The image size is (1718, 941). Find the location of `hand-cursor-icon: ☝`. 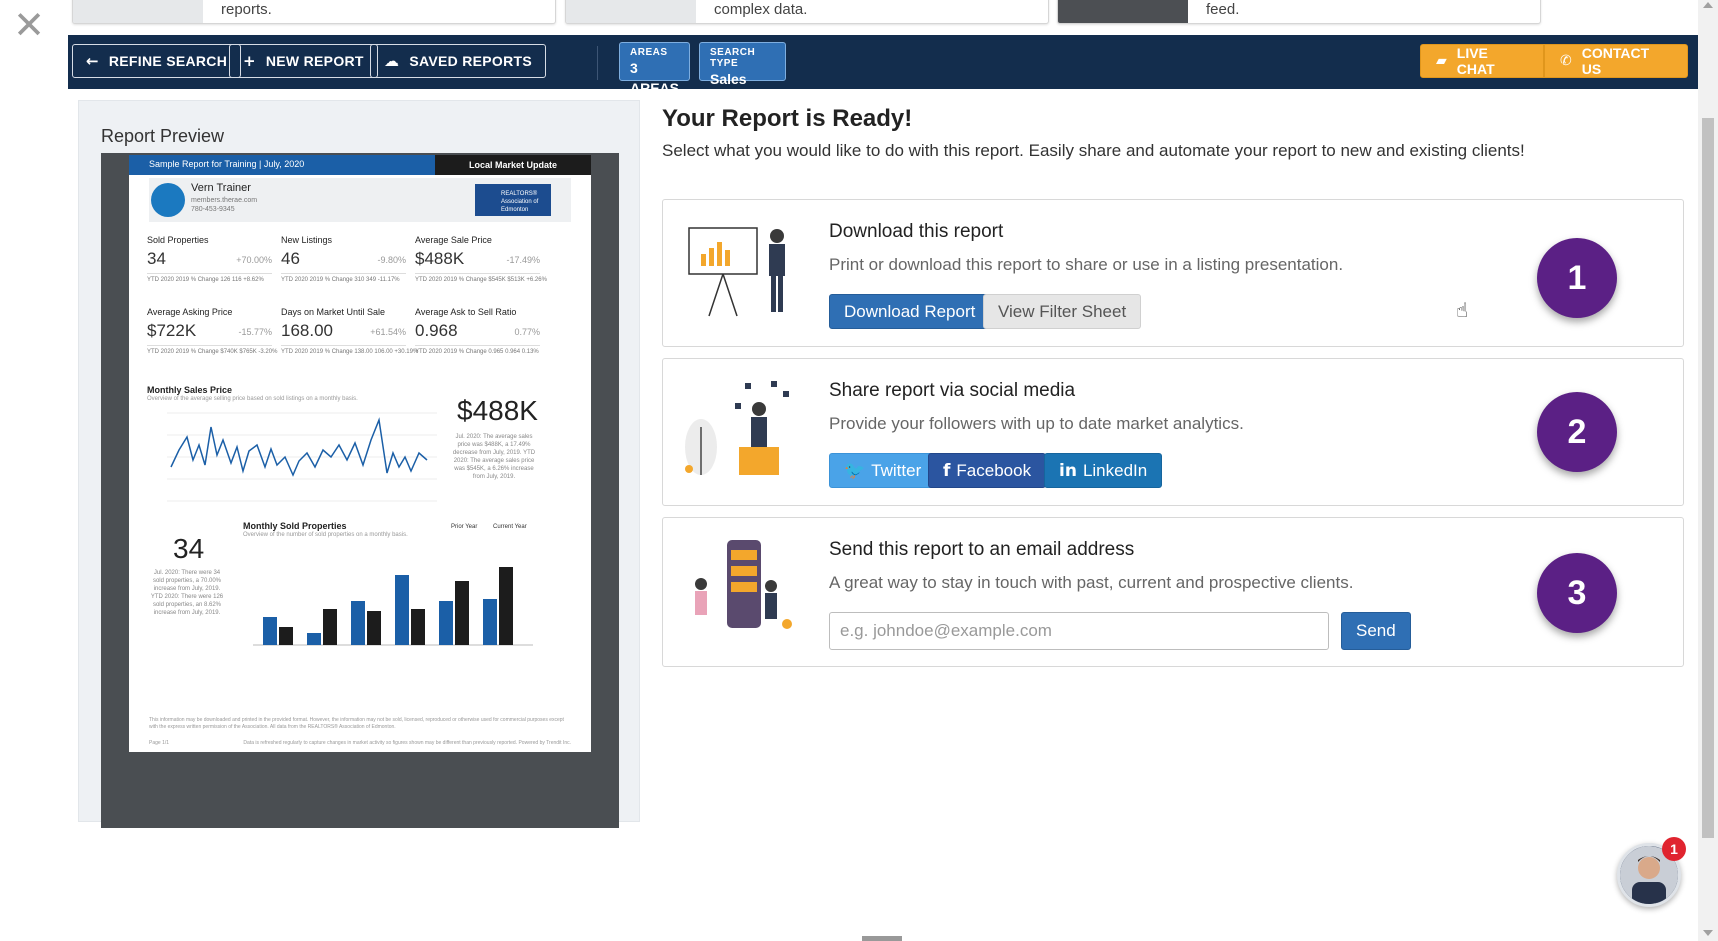

hand-cursor-icon: ☝ is located at coordinates (1462, 310).